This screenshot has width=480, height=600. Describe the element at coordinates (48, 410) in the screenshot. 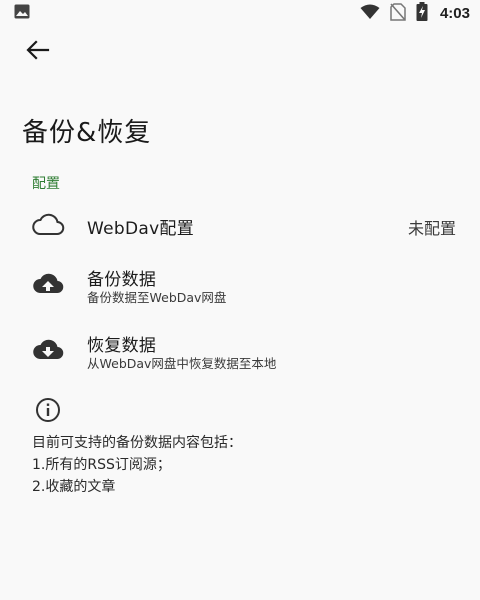

I see `info-icon` at that location.